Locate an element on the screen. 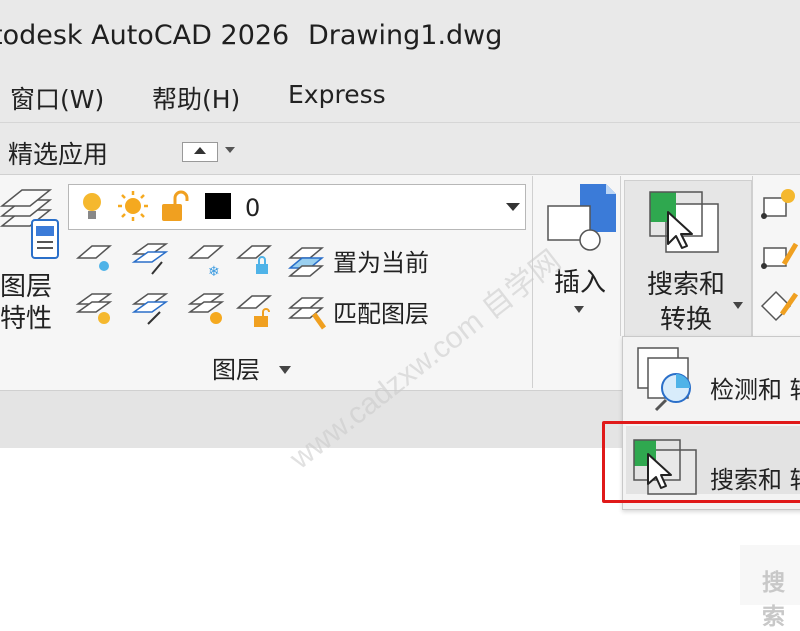  set-current-label: 置为当前 is located at coordinates (381, 263).